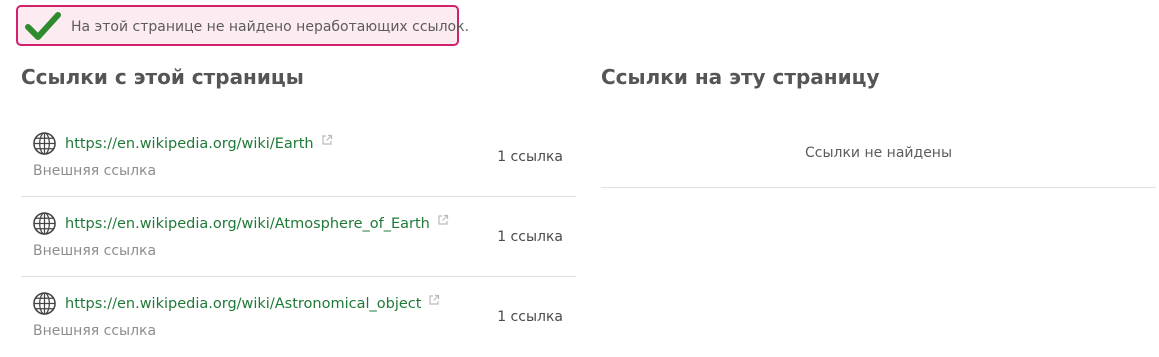  I want to click on link-url: https://en.wikipedia.org/wiki/Earth, so click(199, 143).